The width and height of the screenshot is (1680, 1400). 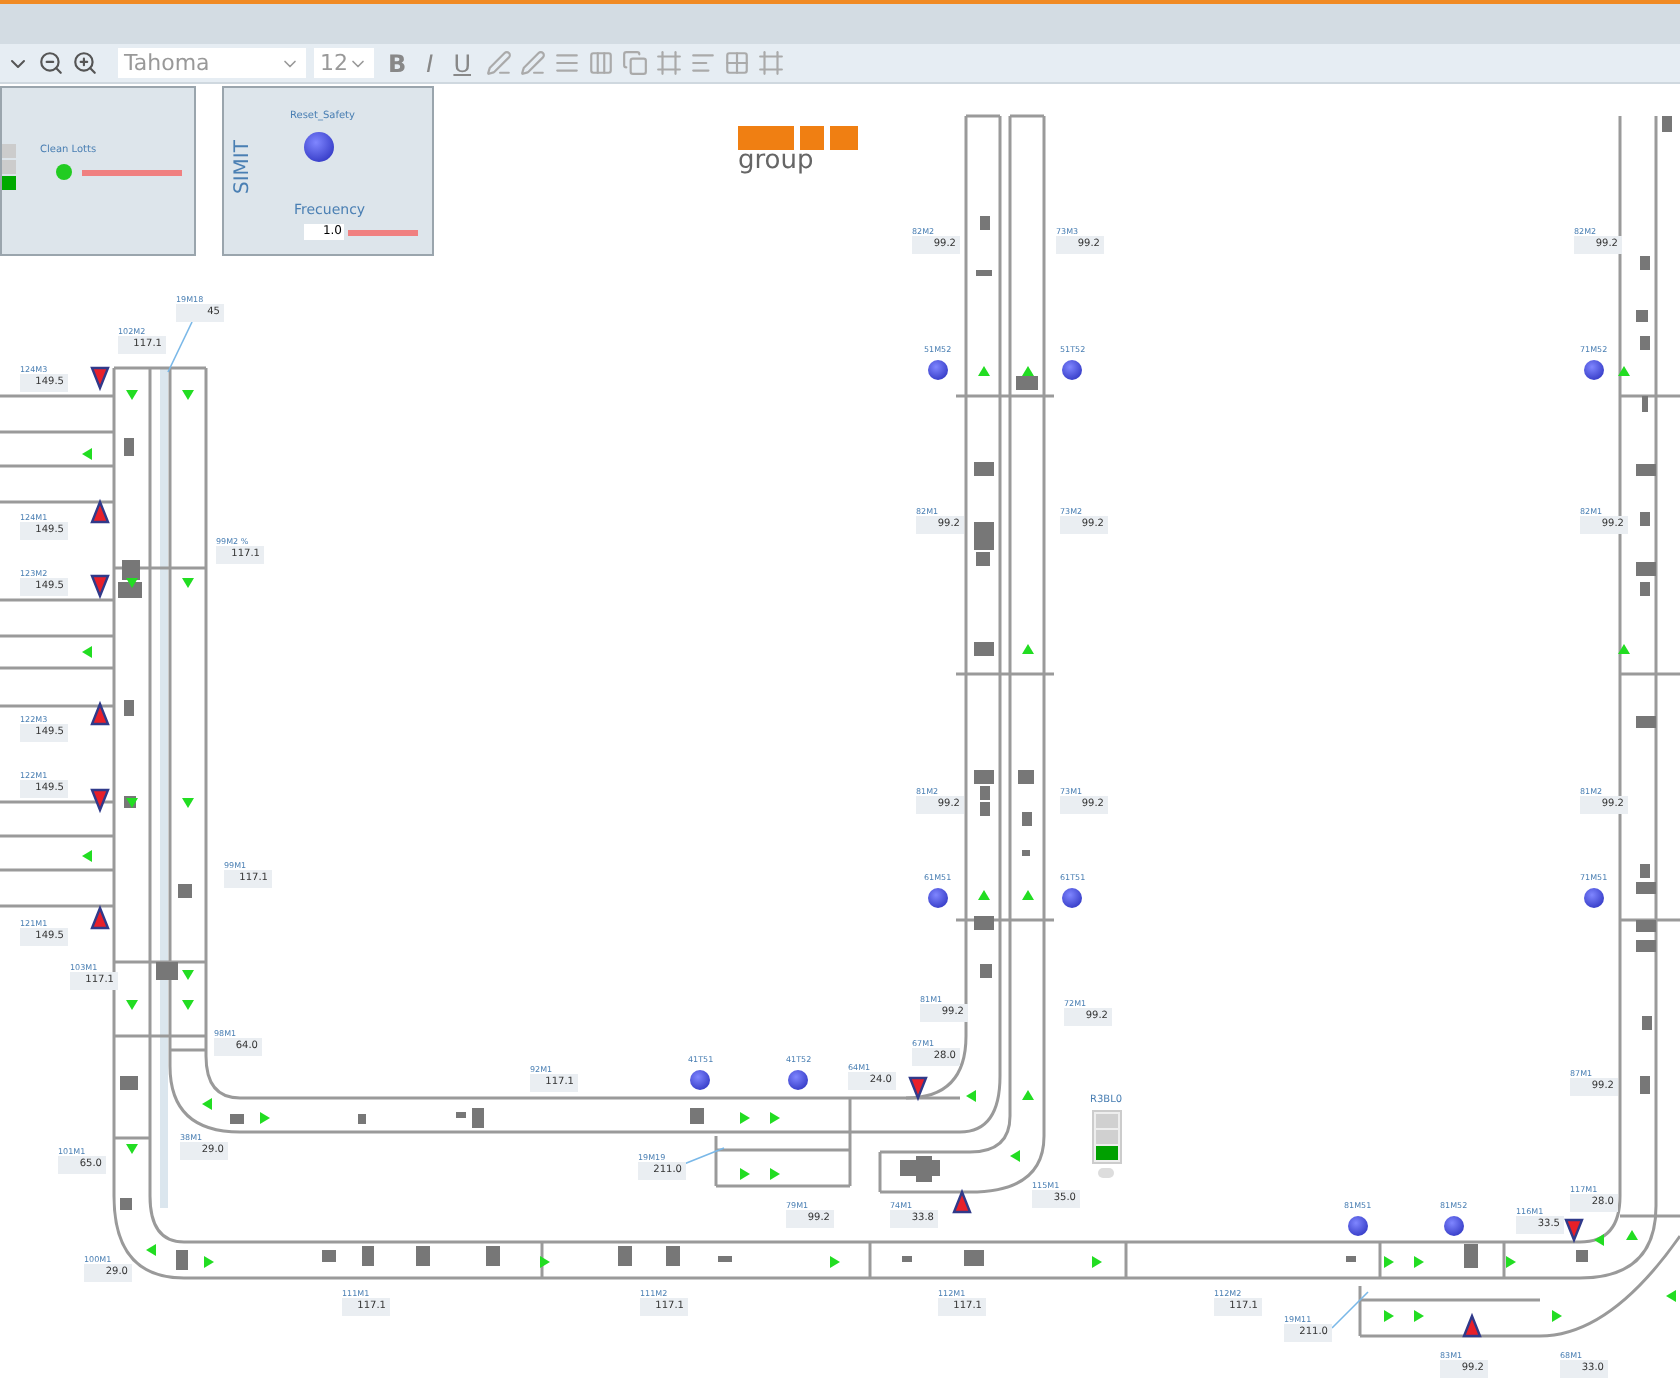 What do you see at coordinates (243, 167) in the screenshot?
I see `panel-title: SIMIT` at bounding box center [243, 167].